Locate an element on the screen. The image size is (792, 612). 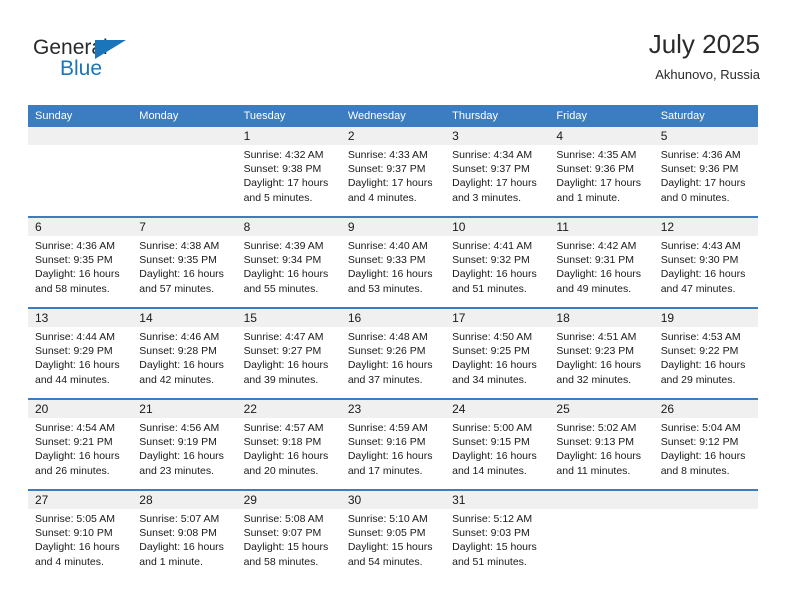
day-number: 27 is located at coordinates (80, 499).